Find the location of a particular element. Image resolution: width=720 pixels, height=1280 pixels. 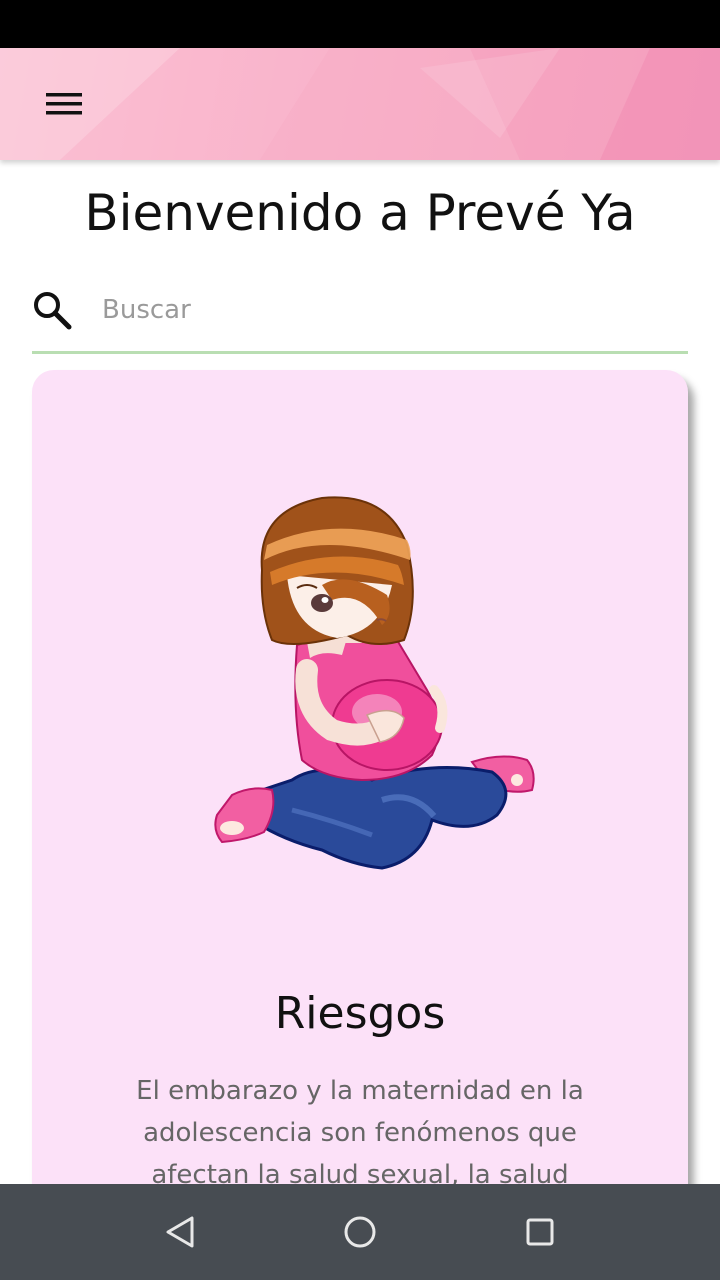

search-bar is located at coordinates (360, 312).